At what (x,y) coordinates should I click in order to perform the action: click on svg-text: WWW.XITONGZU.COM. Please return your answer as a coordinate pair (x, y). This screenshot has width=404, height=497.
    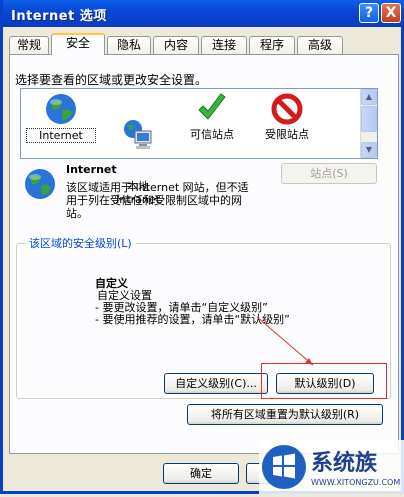
    Looking at the image, I should click on (355, 482).